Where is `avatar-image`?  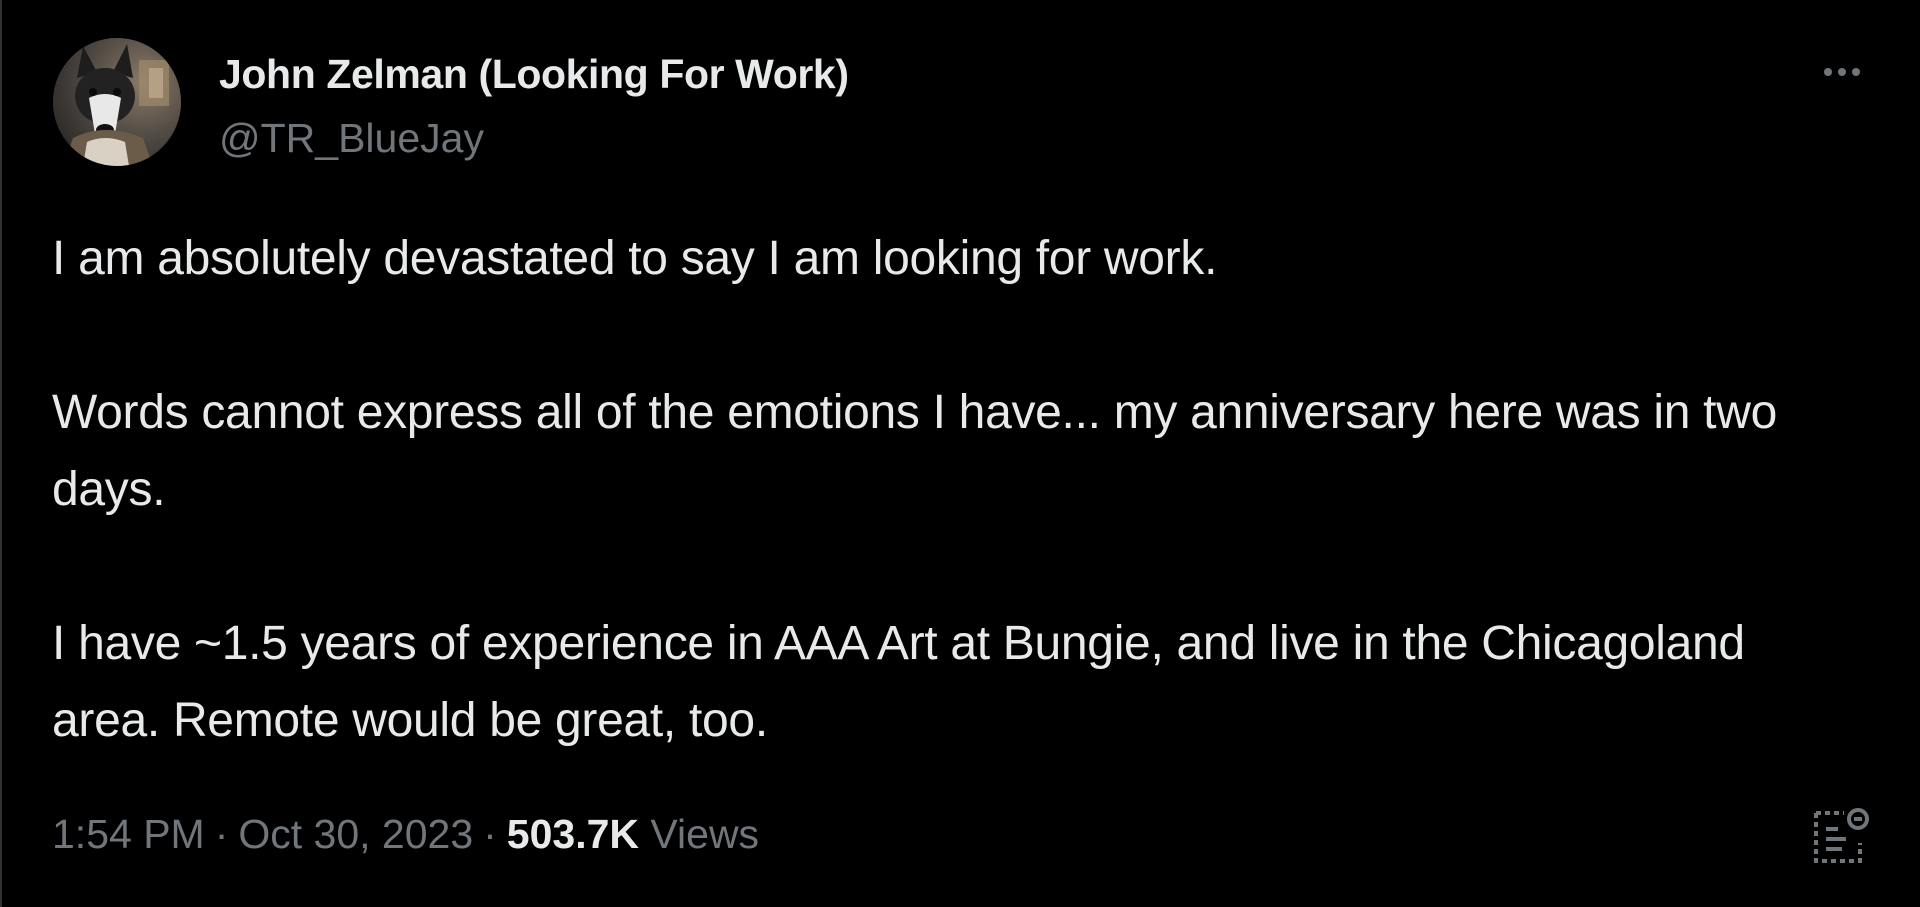 avatar-image is located at coordinates (117, 102).